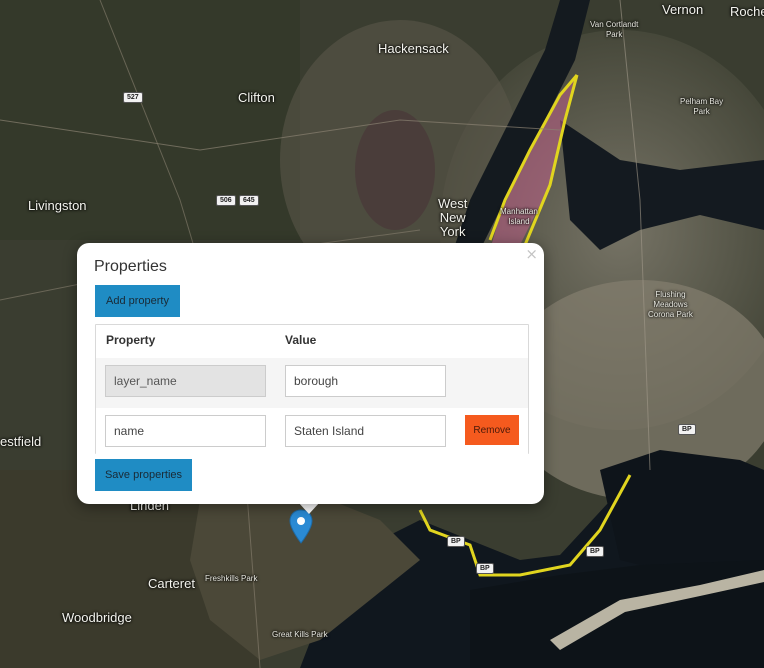 The image size is (764, 668). I want to click on place-label-livingston: Livingston, so click(57, 205).